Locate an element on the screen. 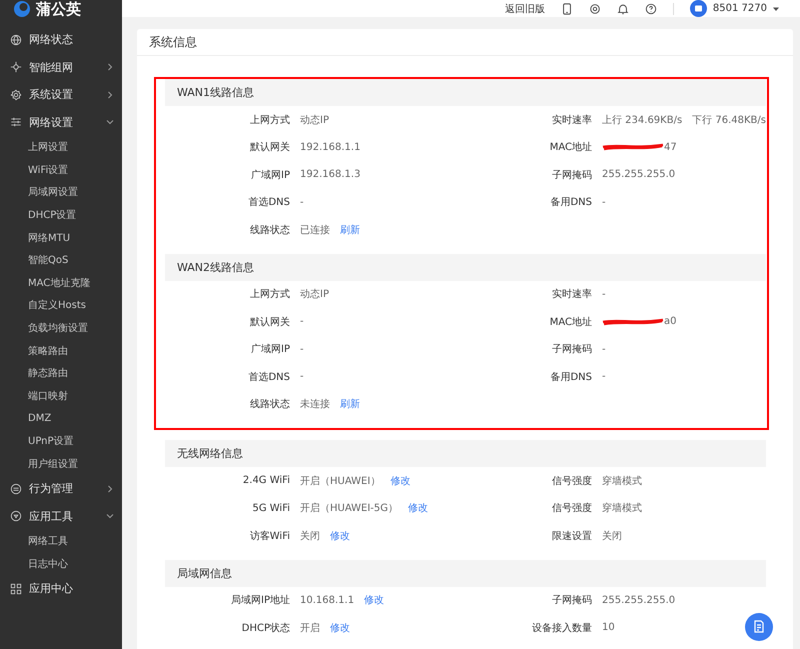  sidebar-subitem: 端口映射 is located at coordinates (34, 396).